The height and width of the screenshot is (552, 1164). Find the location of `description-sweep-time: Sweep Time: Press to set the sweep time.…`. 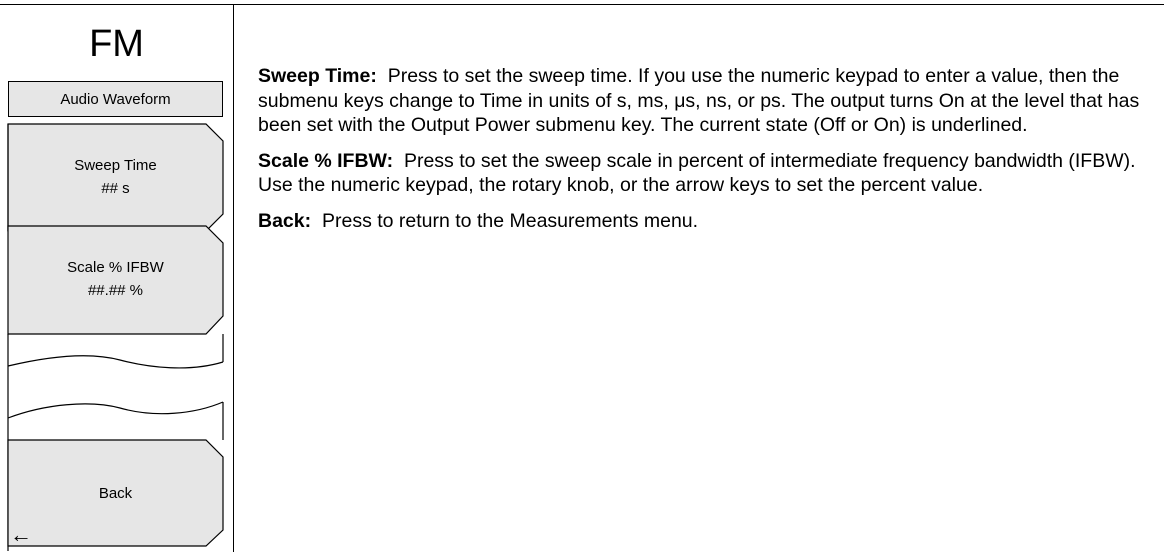

description-sweep-time: Sweep Time: Press to set the sweep time.… is located at coordinates (708, 101).